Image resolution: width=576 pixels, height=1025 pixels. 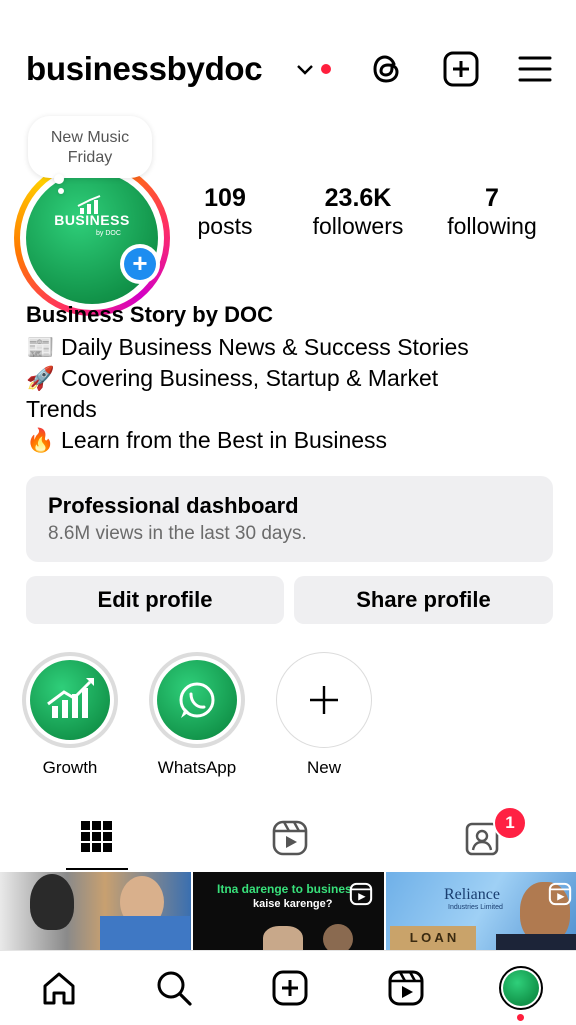 I want to click on thumb-loan-text: L O A N, so click(x=433, y=938).